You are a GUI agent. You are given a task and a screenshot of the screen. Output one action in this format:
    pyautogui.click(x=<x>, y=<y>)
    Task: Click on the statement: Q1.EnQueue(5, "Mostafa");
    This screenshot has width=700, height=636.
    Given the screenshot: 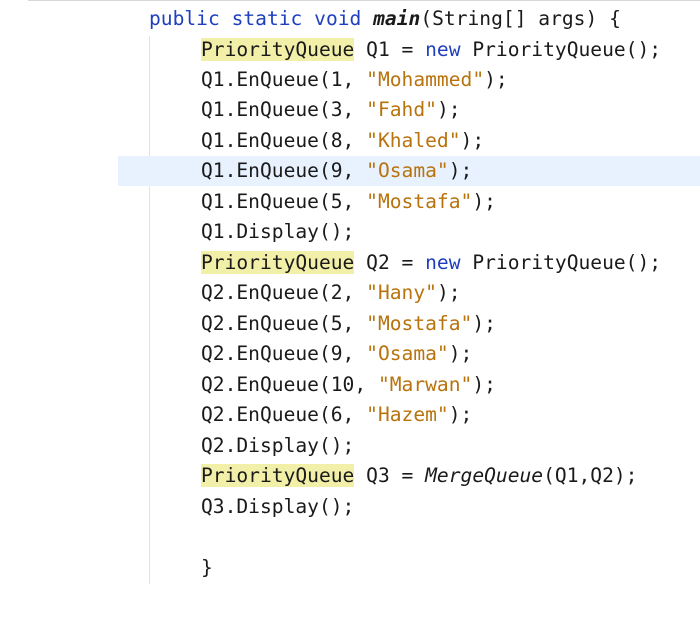 What is the action you would take?
    pyautogui.click(x=348, y=202)
    